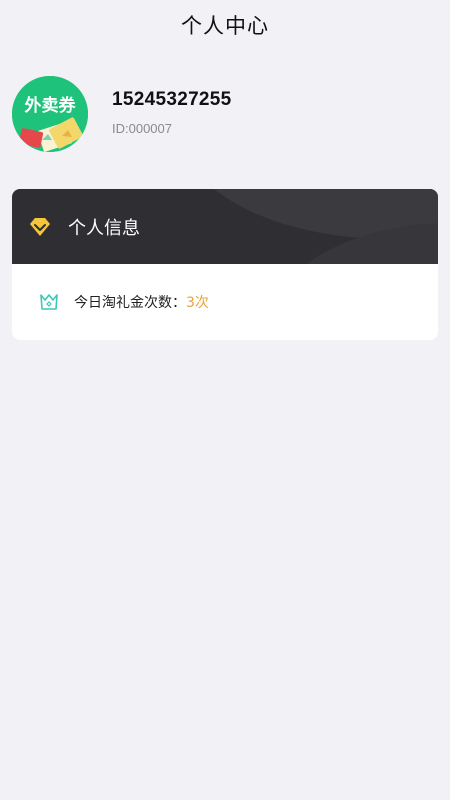 This screenshot has width=450, height=800. I want to click on profile-section: 外卖券 15245327255 ID:000007, so click(122, 114).